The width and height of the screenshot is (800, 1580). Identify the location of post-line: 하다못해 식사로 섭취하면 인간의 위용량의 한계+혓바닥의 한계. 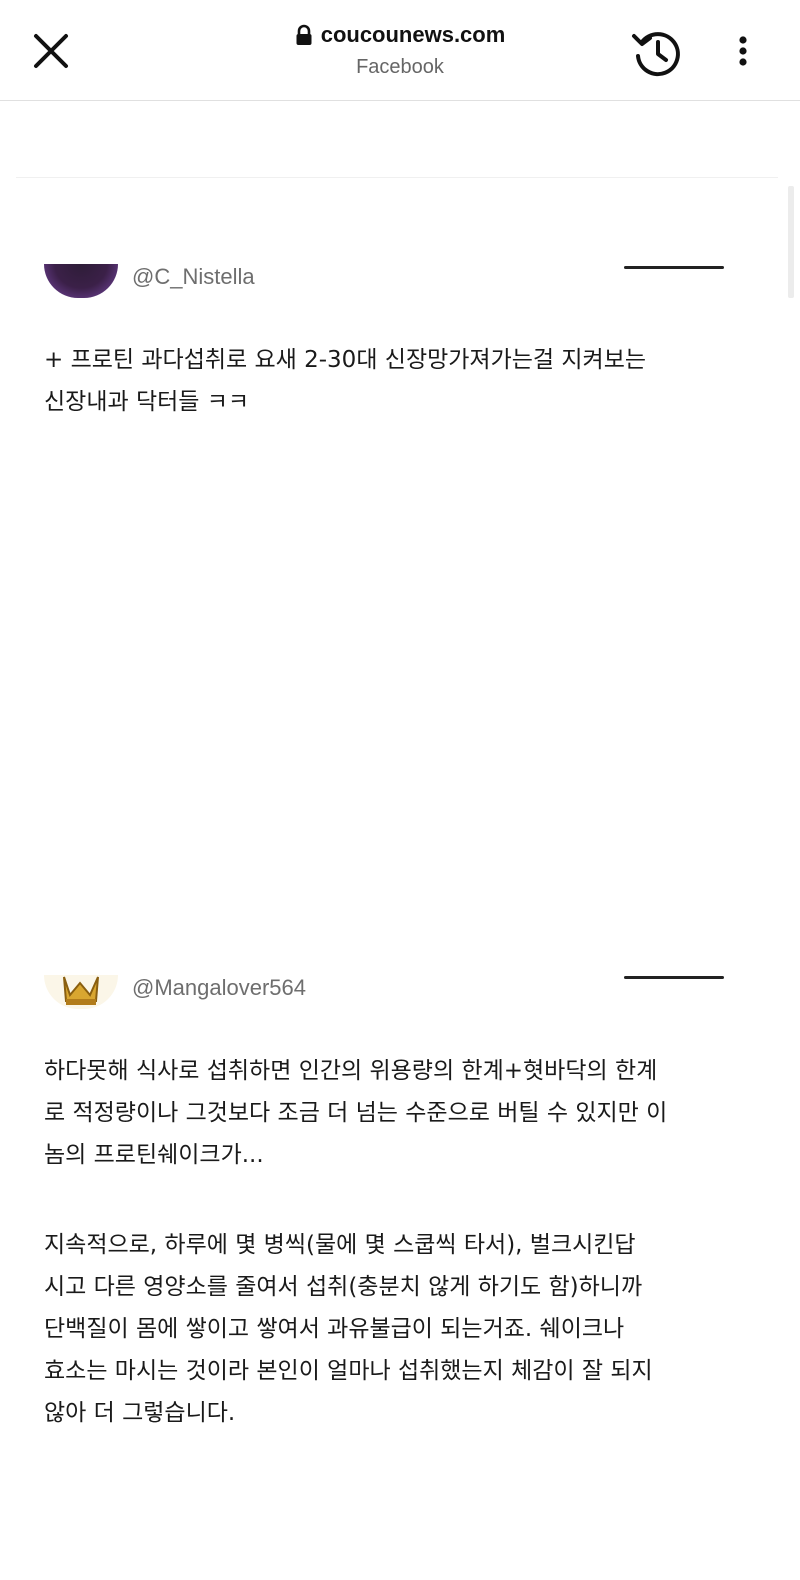
(351, 1071).